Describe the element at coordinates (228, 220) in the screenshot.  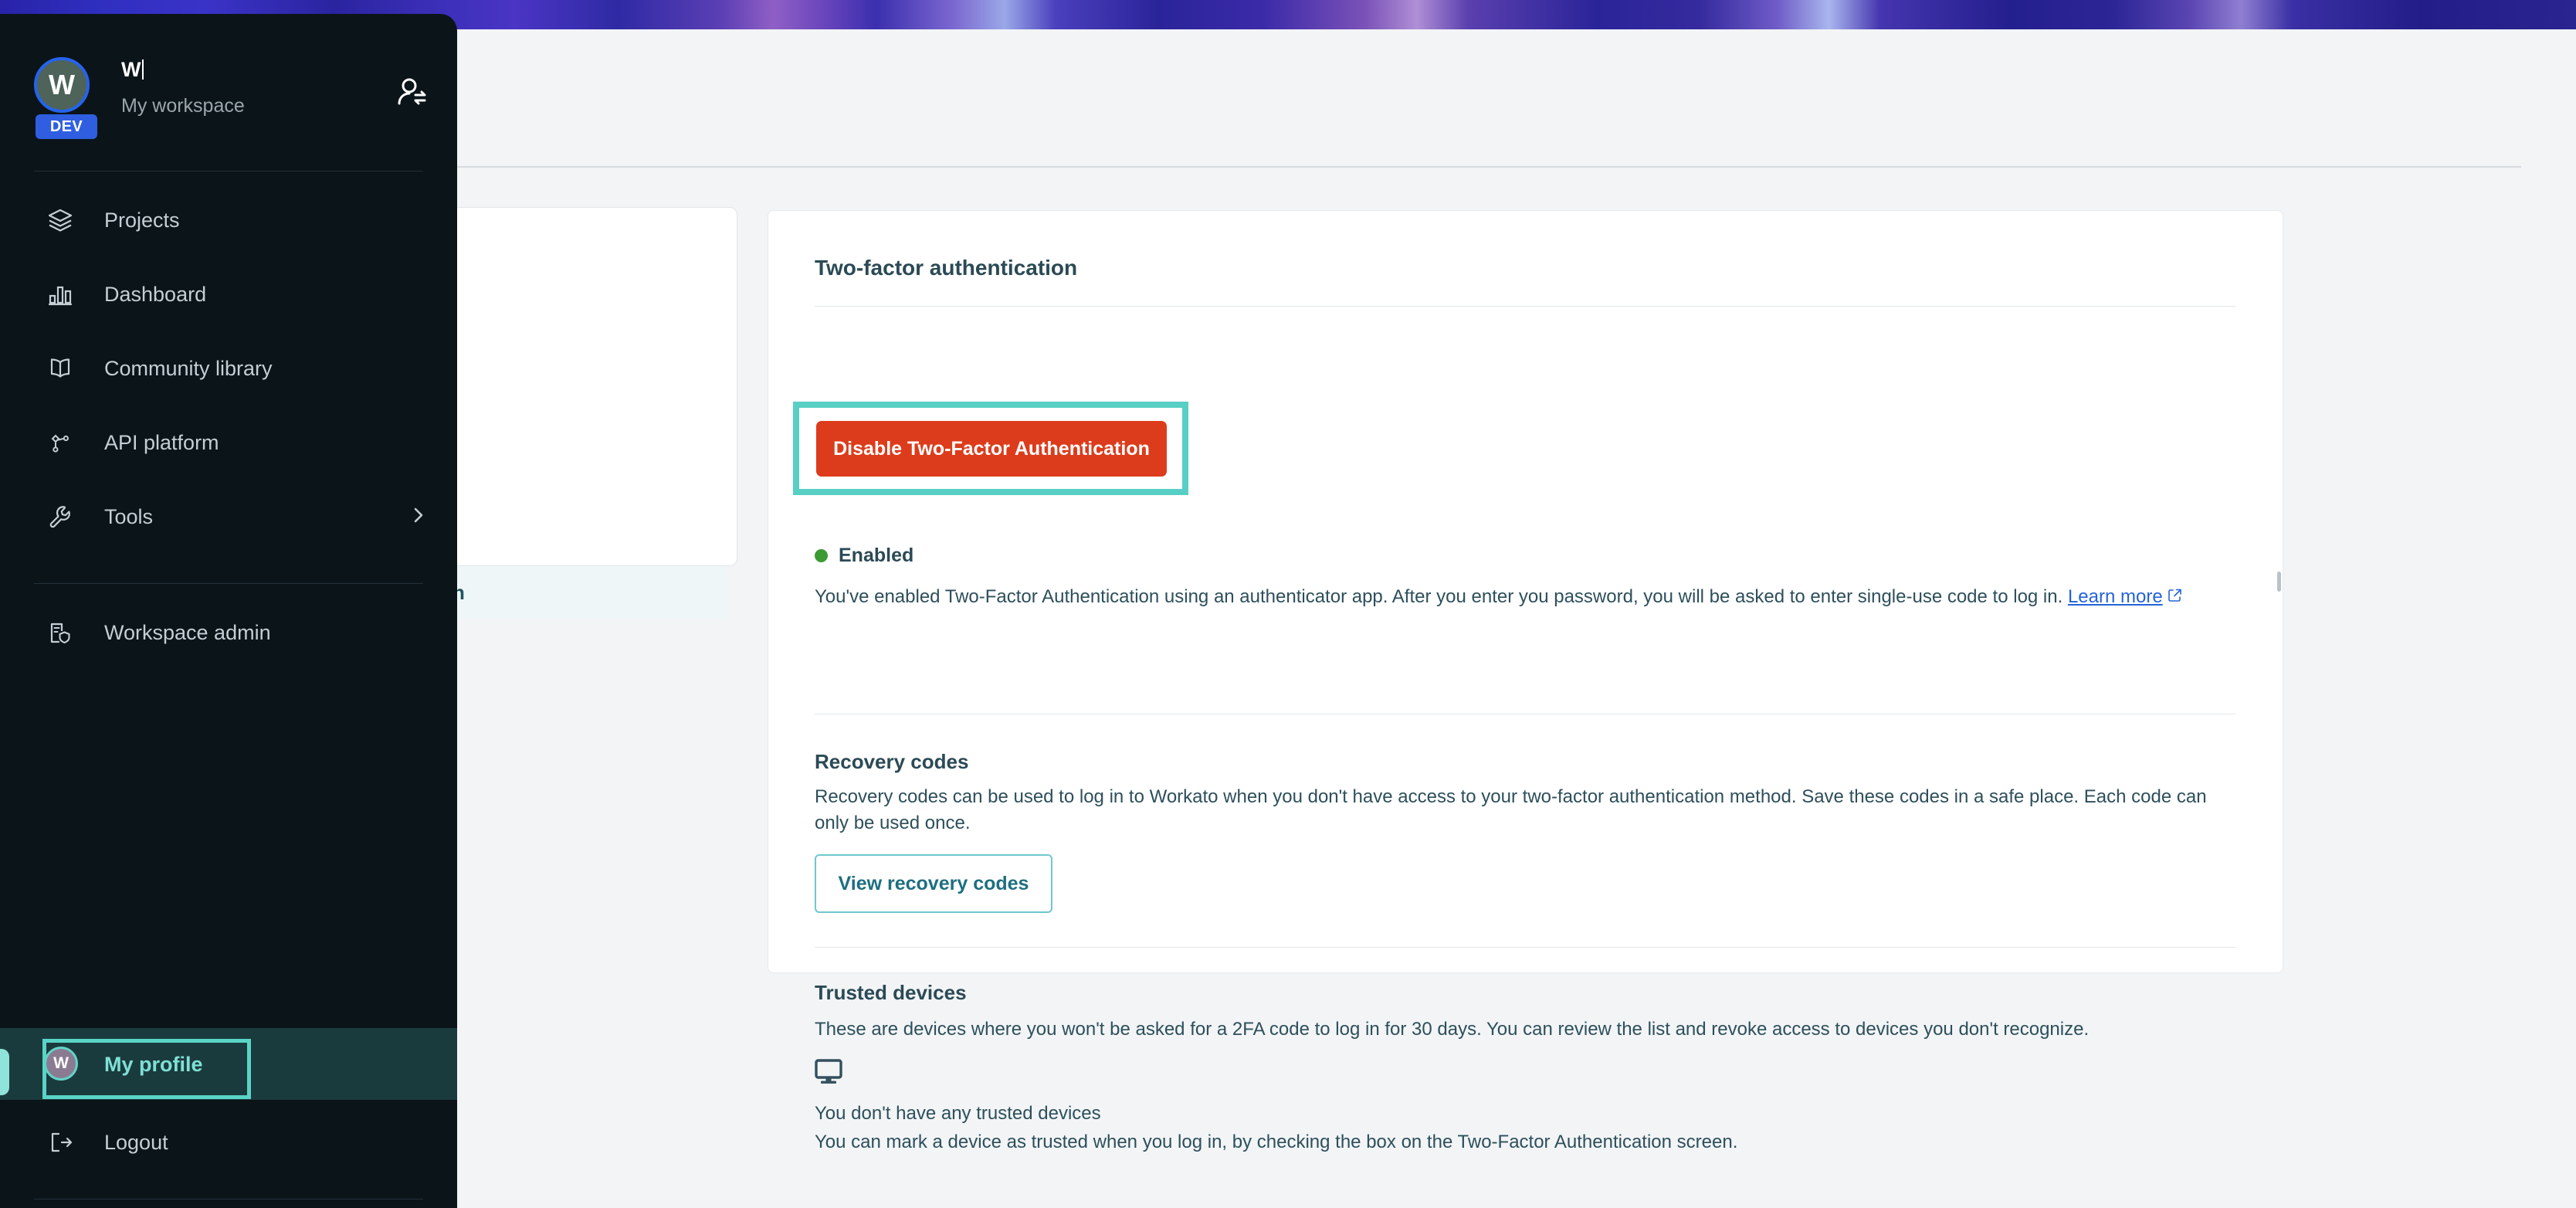
I see `sidebar-item-projects: Projects` at that location.